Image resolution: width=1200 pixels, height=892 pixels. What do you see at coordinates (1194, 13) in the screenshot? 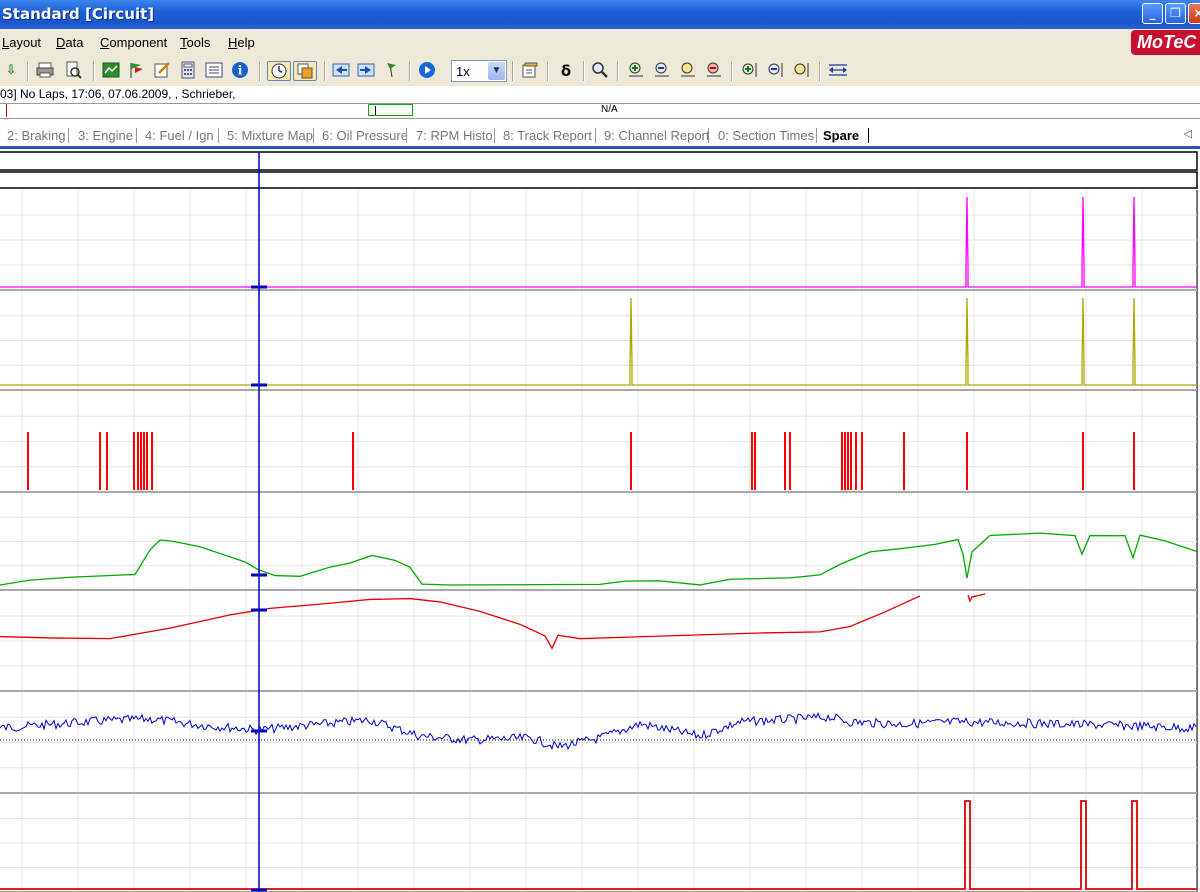
I see `close-button: ×` at bounding box center [1194, 13].